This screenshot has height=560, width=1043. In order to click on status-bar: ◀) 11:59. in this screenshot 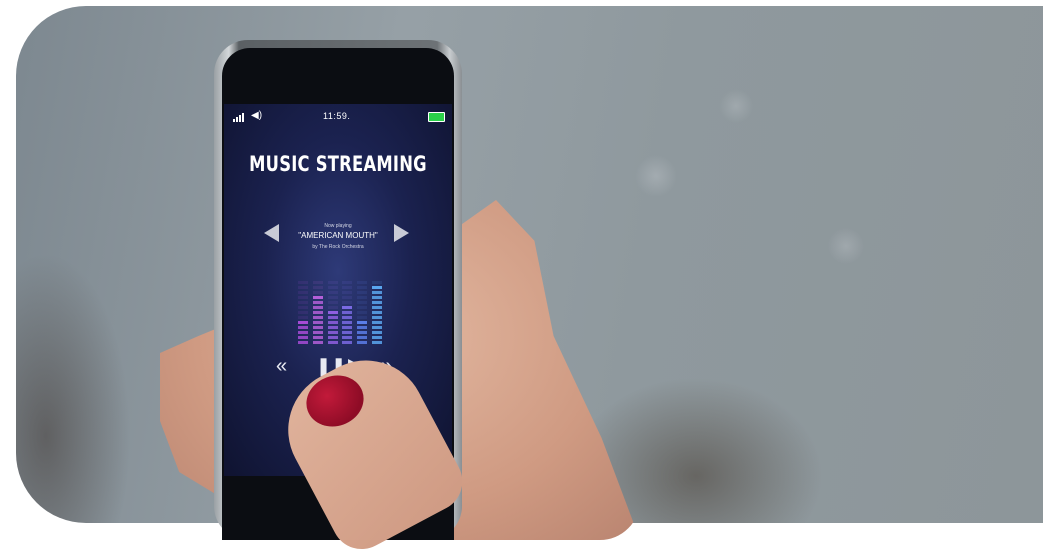, I will do `click(338, 117)`.